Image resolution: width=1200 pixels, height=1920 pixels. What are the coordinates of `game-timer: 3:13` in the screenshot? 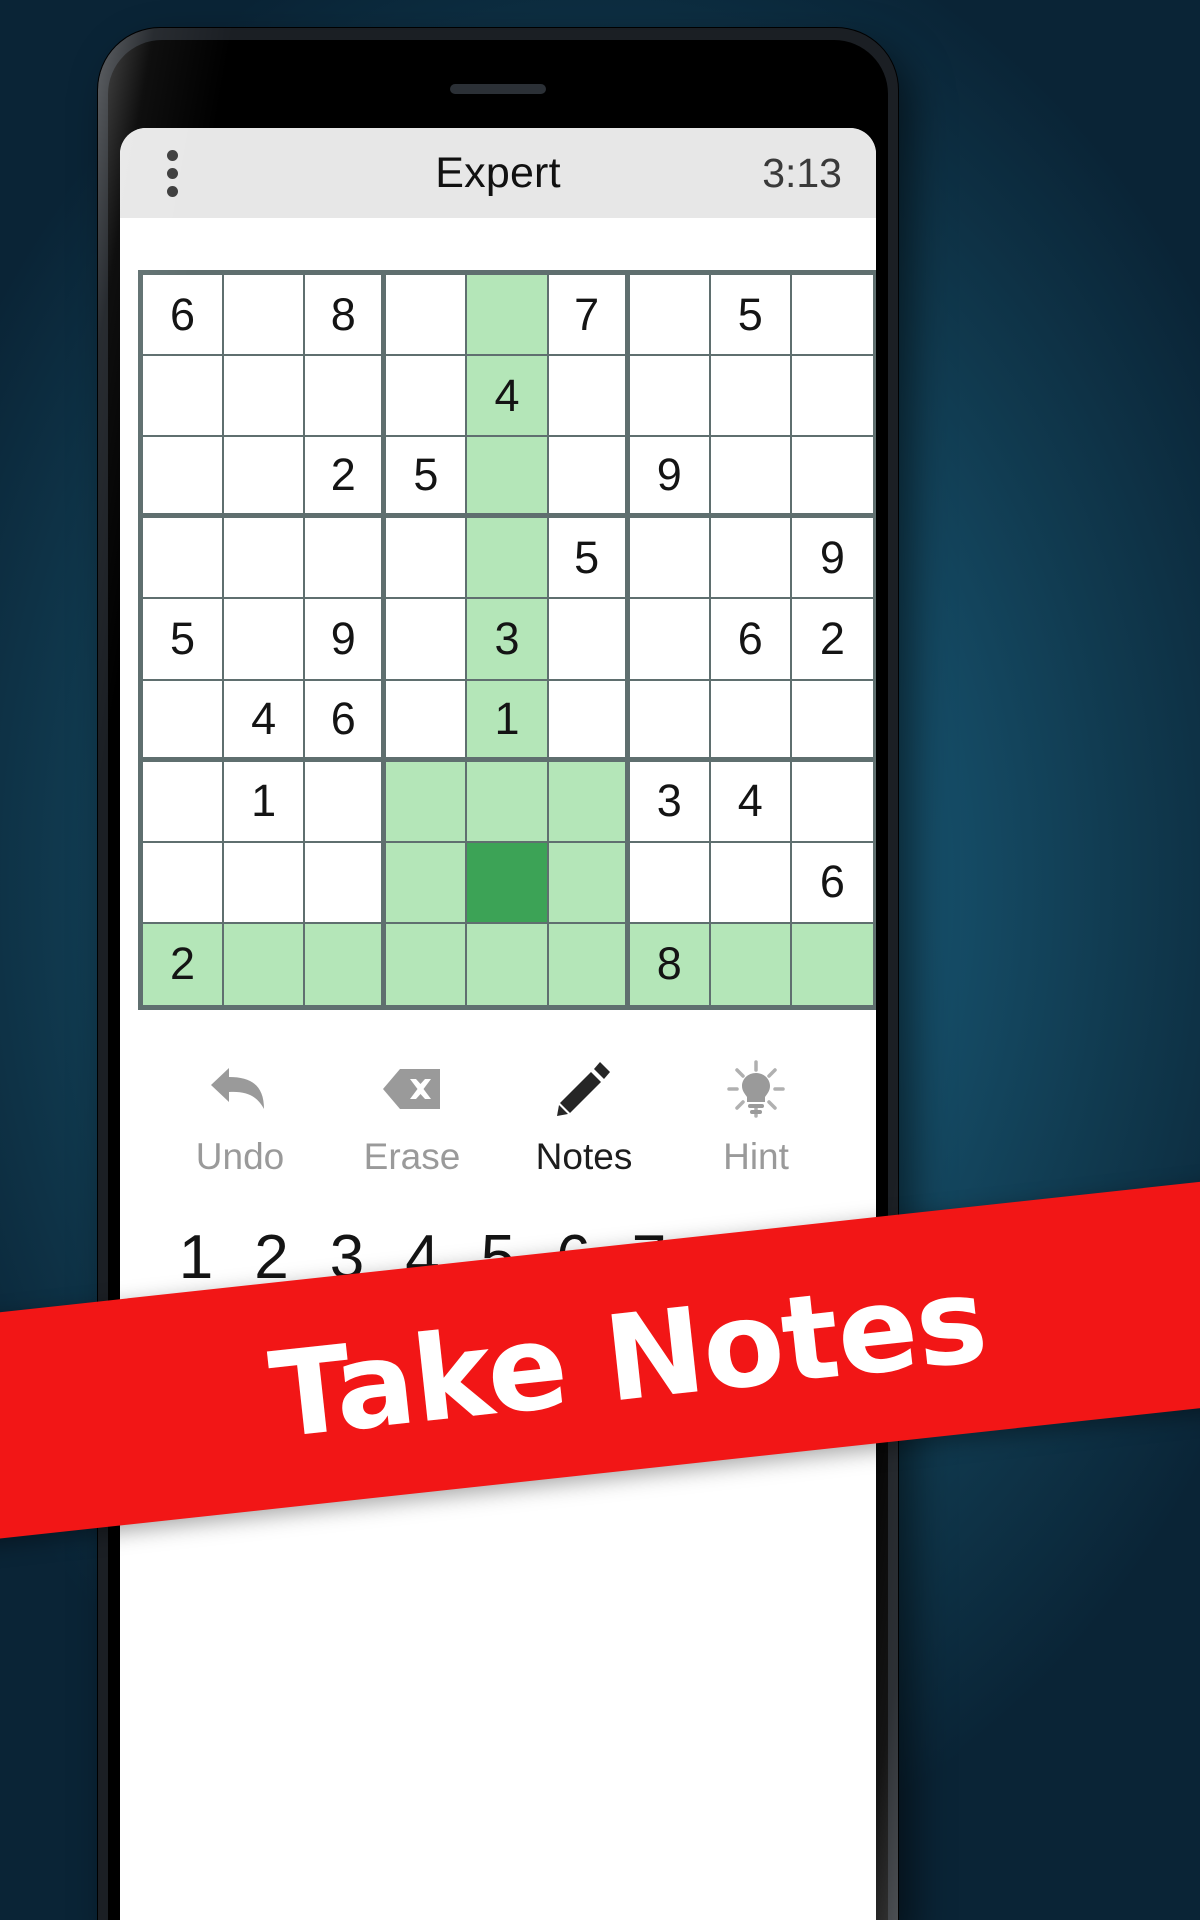 It's located at (802, 172).